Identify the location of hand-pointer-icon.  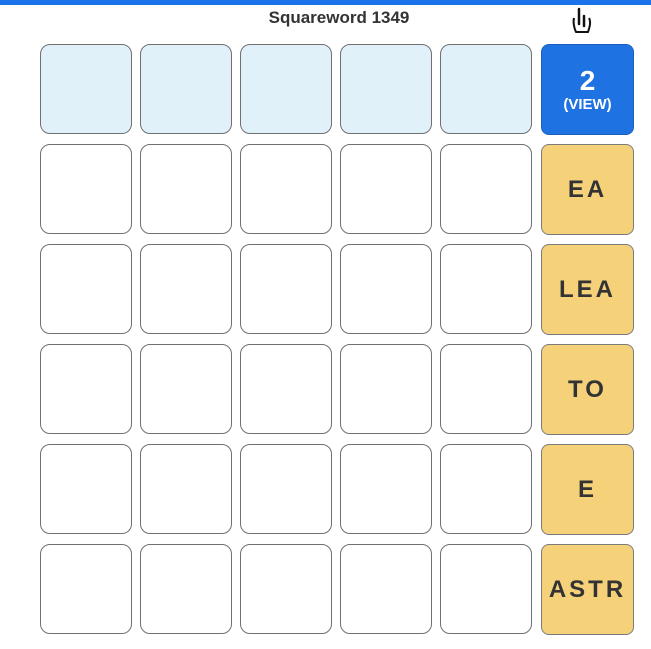
(582, 20).